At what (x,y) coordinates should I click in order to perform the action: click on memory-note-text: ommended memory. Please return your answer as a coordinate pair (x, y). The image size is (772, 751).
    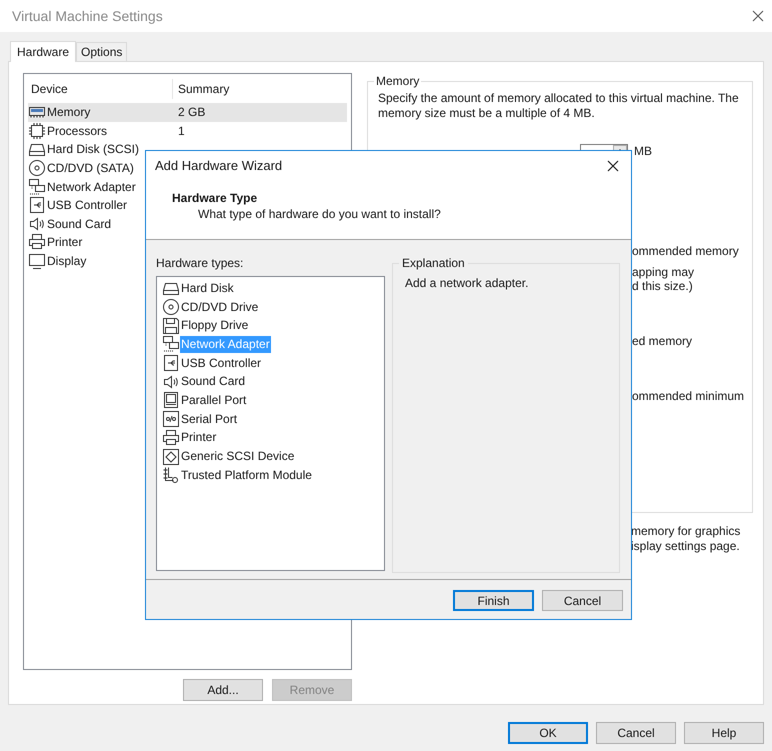
    Looking at the image, I should click on (686, 251).